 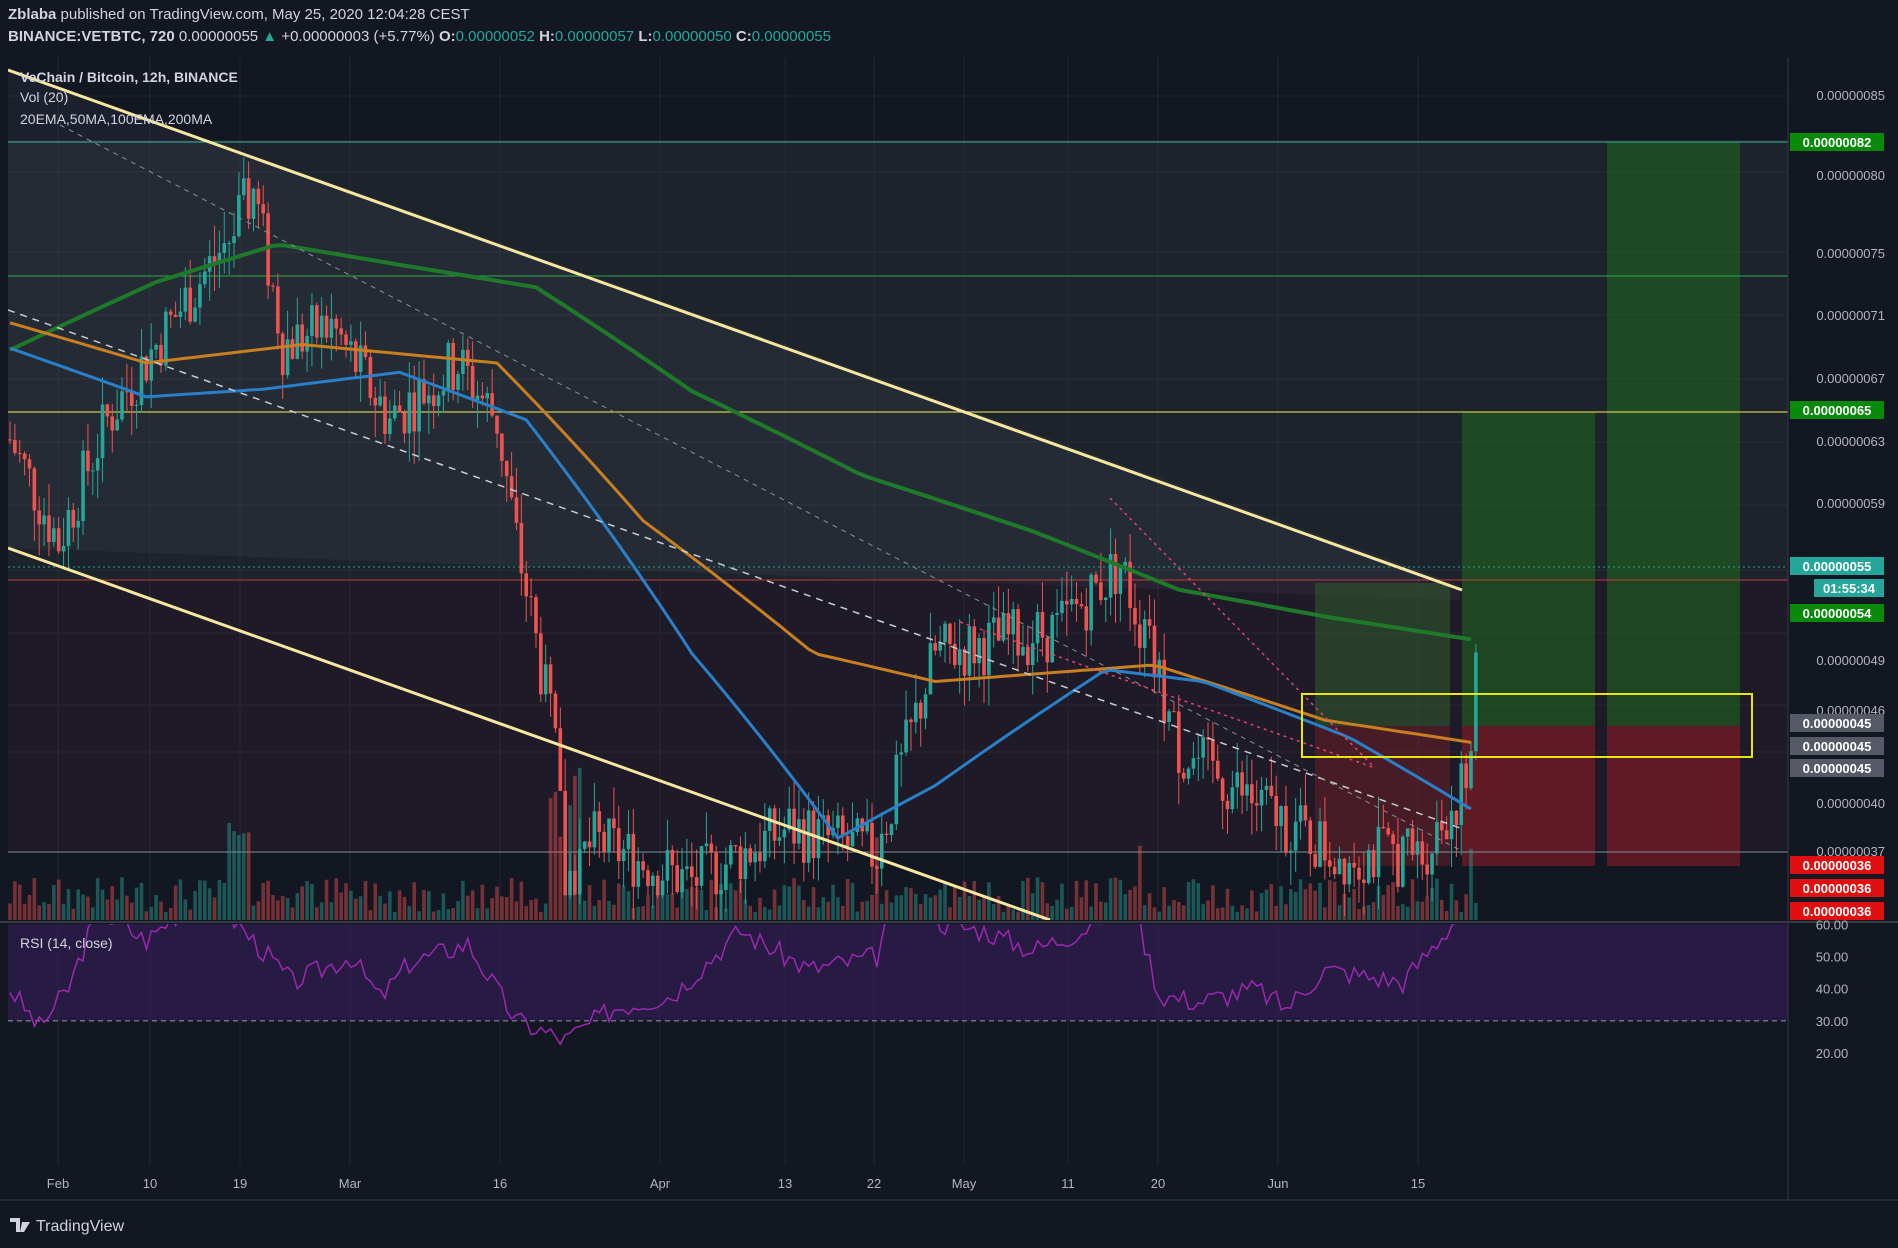 I want to click on rsi-tick: 50.00, so click(x=1832, y=956).